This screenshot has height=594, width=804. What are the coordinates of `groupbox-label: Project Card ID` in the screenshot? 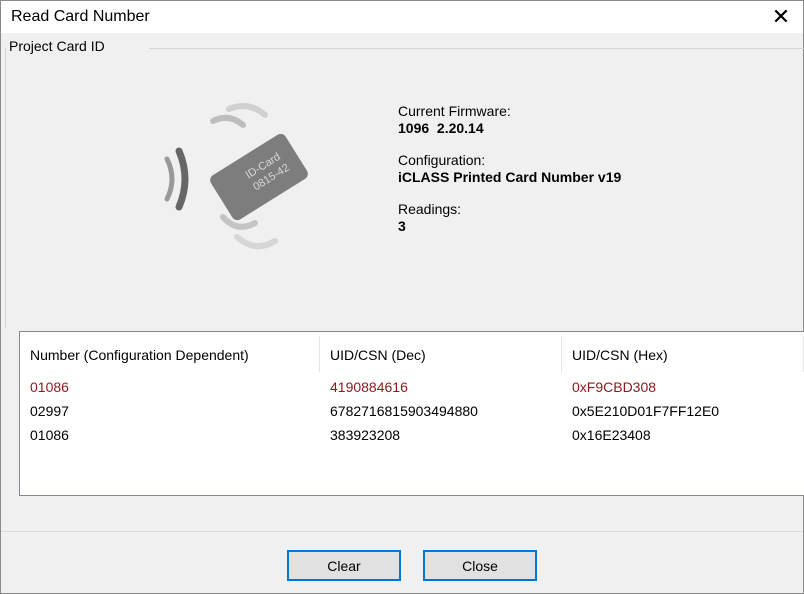 It's located at (59, 46).